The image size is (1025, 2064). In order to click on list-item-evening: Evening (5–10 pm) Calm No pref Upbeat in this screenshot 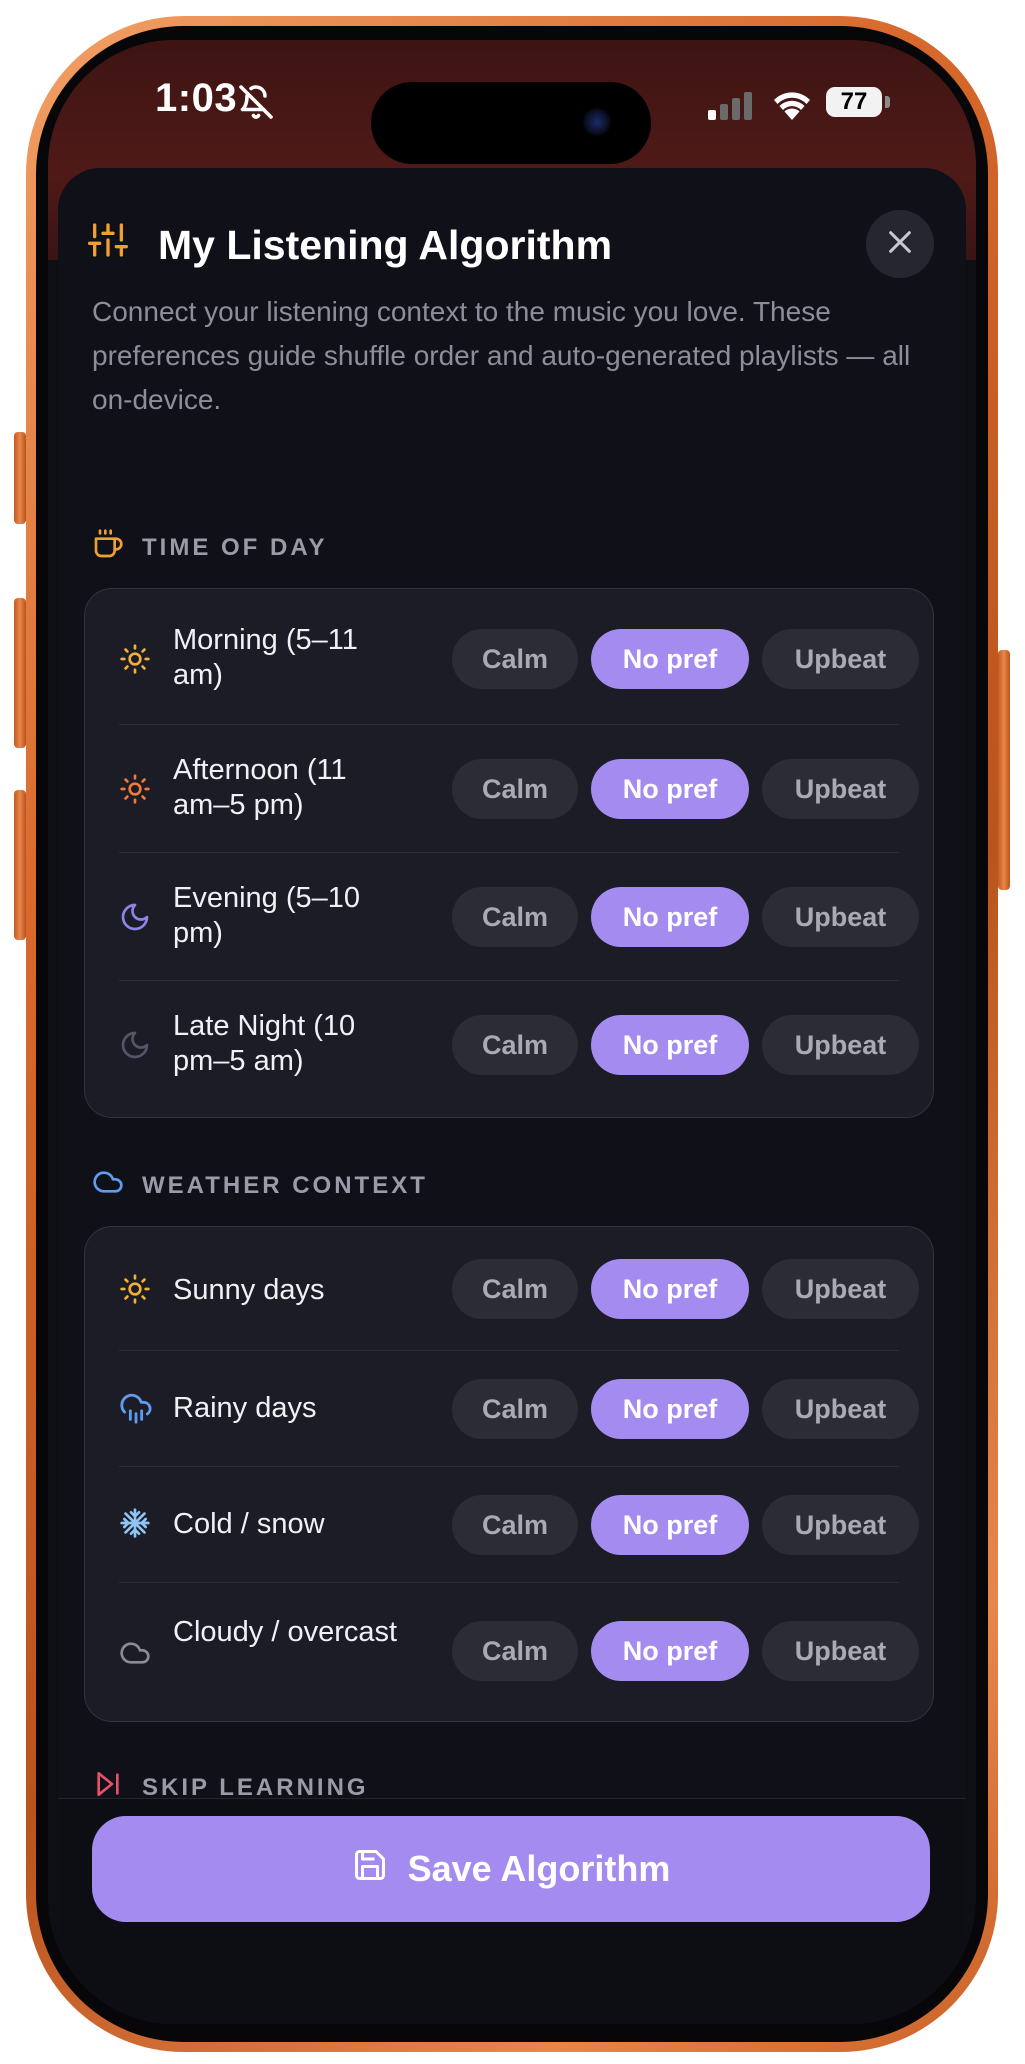, I will do `click(519, 917)`.